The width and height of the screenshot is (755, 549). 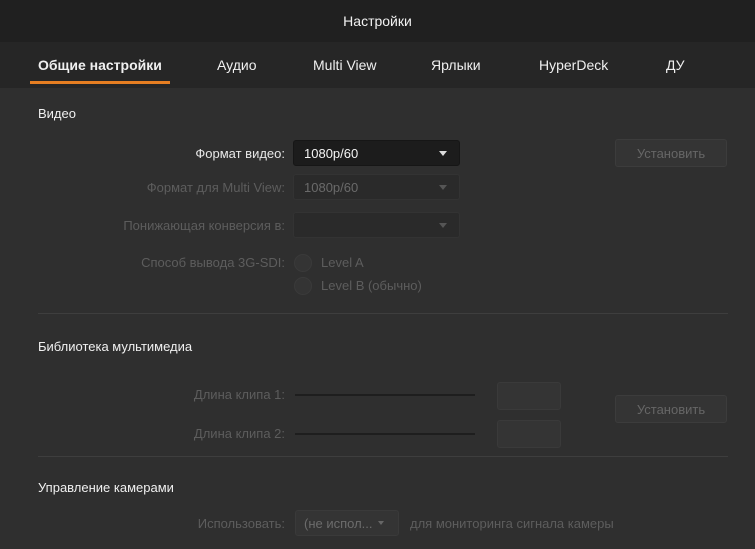 I want to click on clip2-length-slider, so click(x=385, y=434).